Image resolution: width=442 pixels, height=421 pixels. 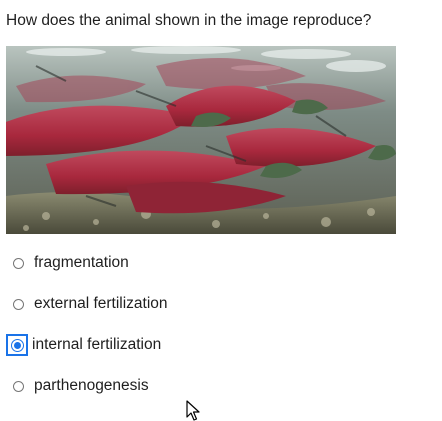 I want to click on option-parthenogenesis: parthenogenesis, so click(x=77, y=386).